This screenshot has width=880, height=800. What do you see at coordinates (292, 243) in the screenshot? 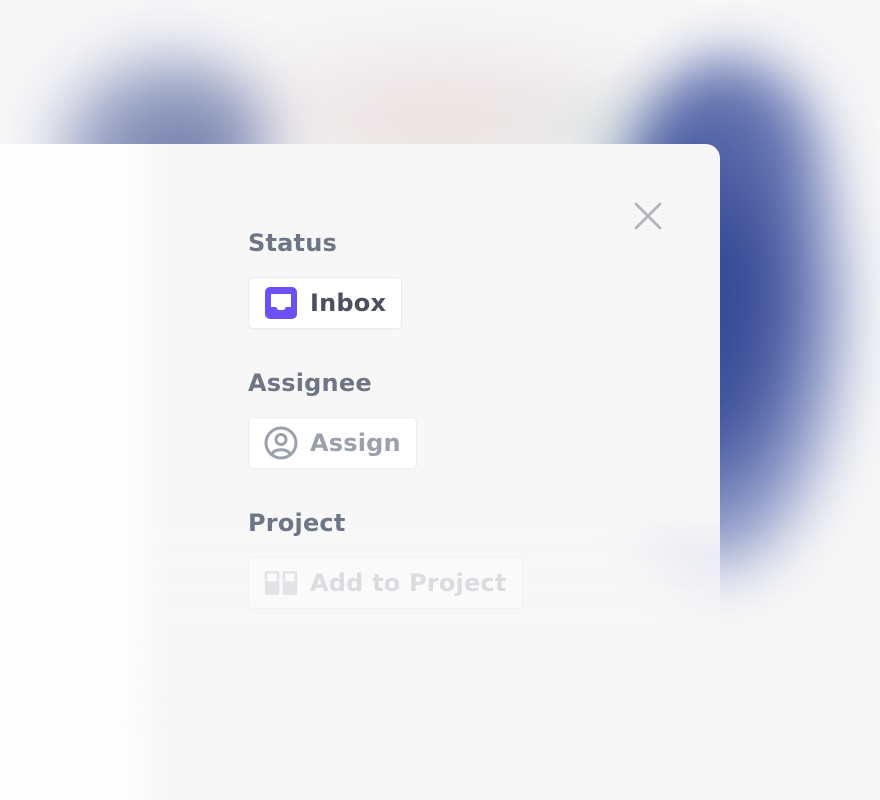
I see `status-label: Status` at bounding box center [292, 243].